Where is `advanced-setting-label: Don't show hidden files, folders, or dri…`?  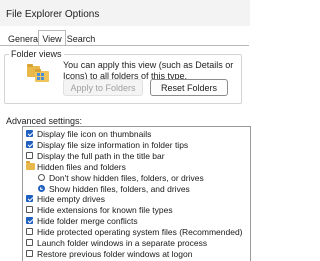
advanced-setting-label: Don't show hidden files, folders, or dri… is located at coordinates (126, 178).